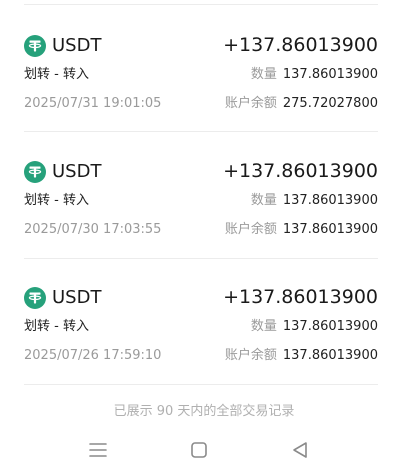 The image size is (408, 466). I want to click on system-navigation-bar, so click(204, 449).